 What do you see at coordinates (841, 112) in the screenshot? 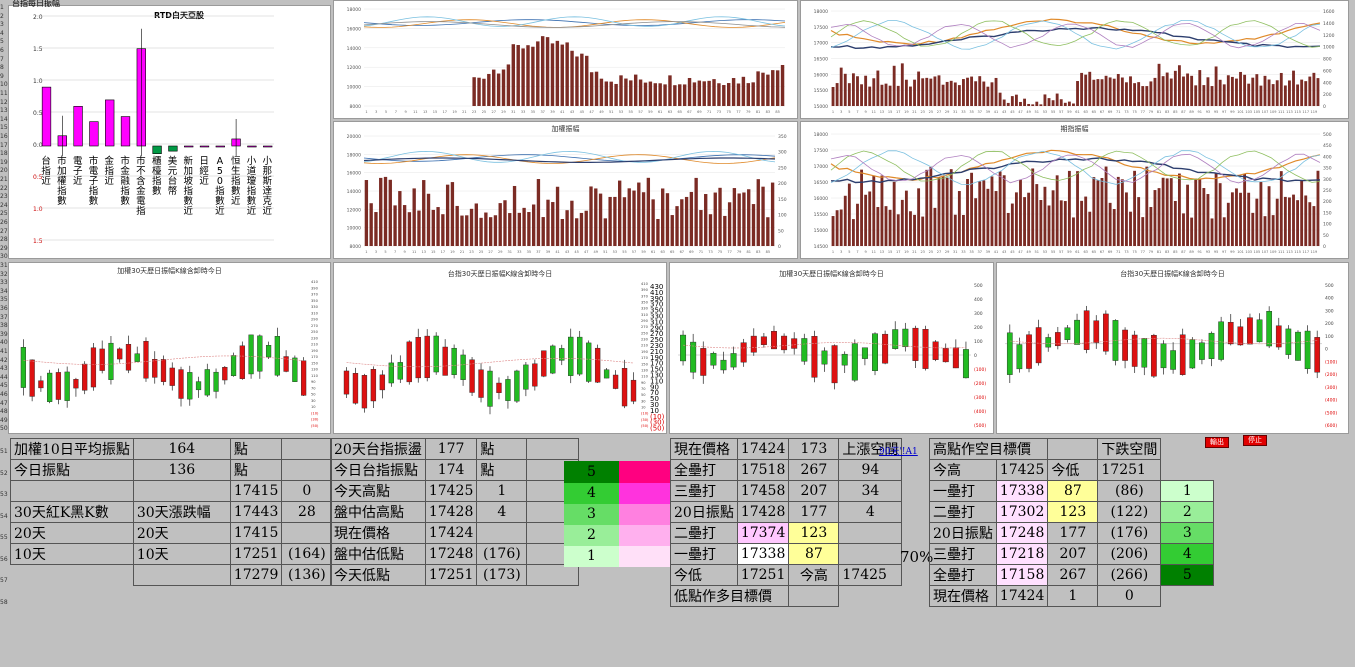
I see `x-tick-label: 3` at bounding box center [841, 112].